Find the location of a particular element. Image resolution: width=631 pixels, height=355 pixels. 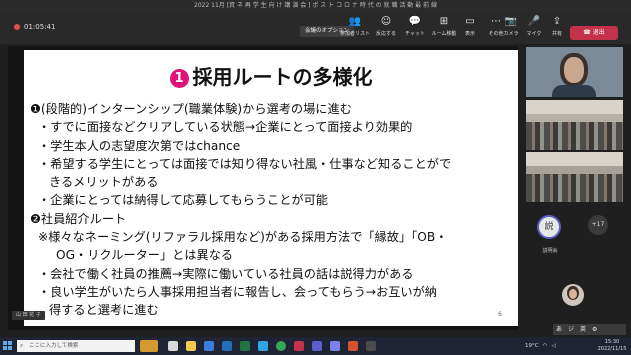

slide-title: 1 採用ルートの多様化 is located at coordinates (271, 75).